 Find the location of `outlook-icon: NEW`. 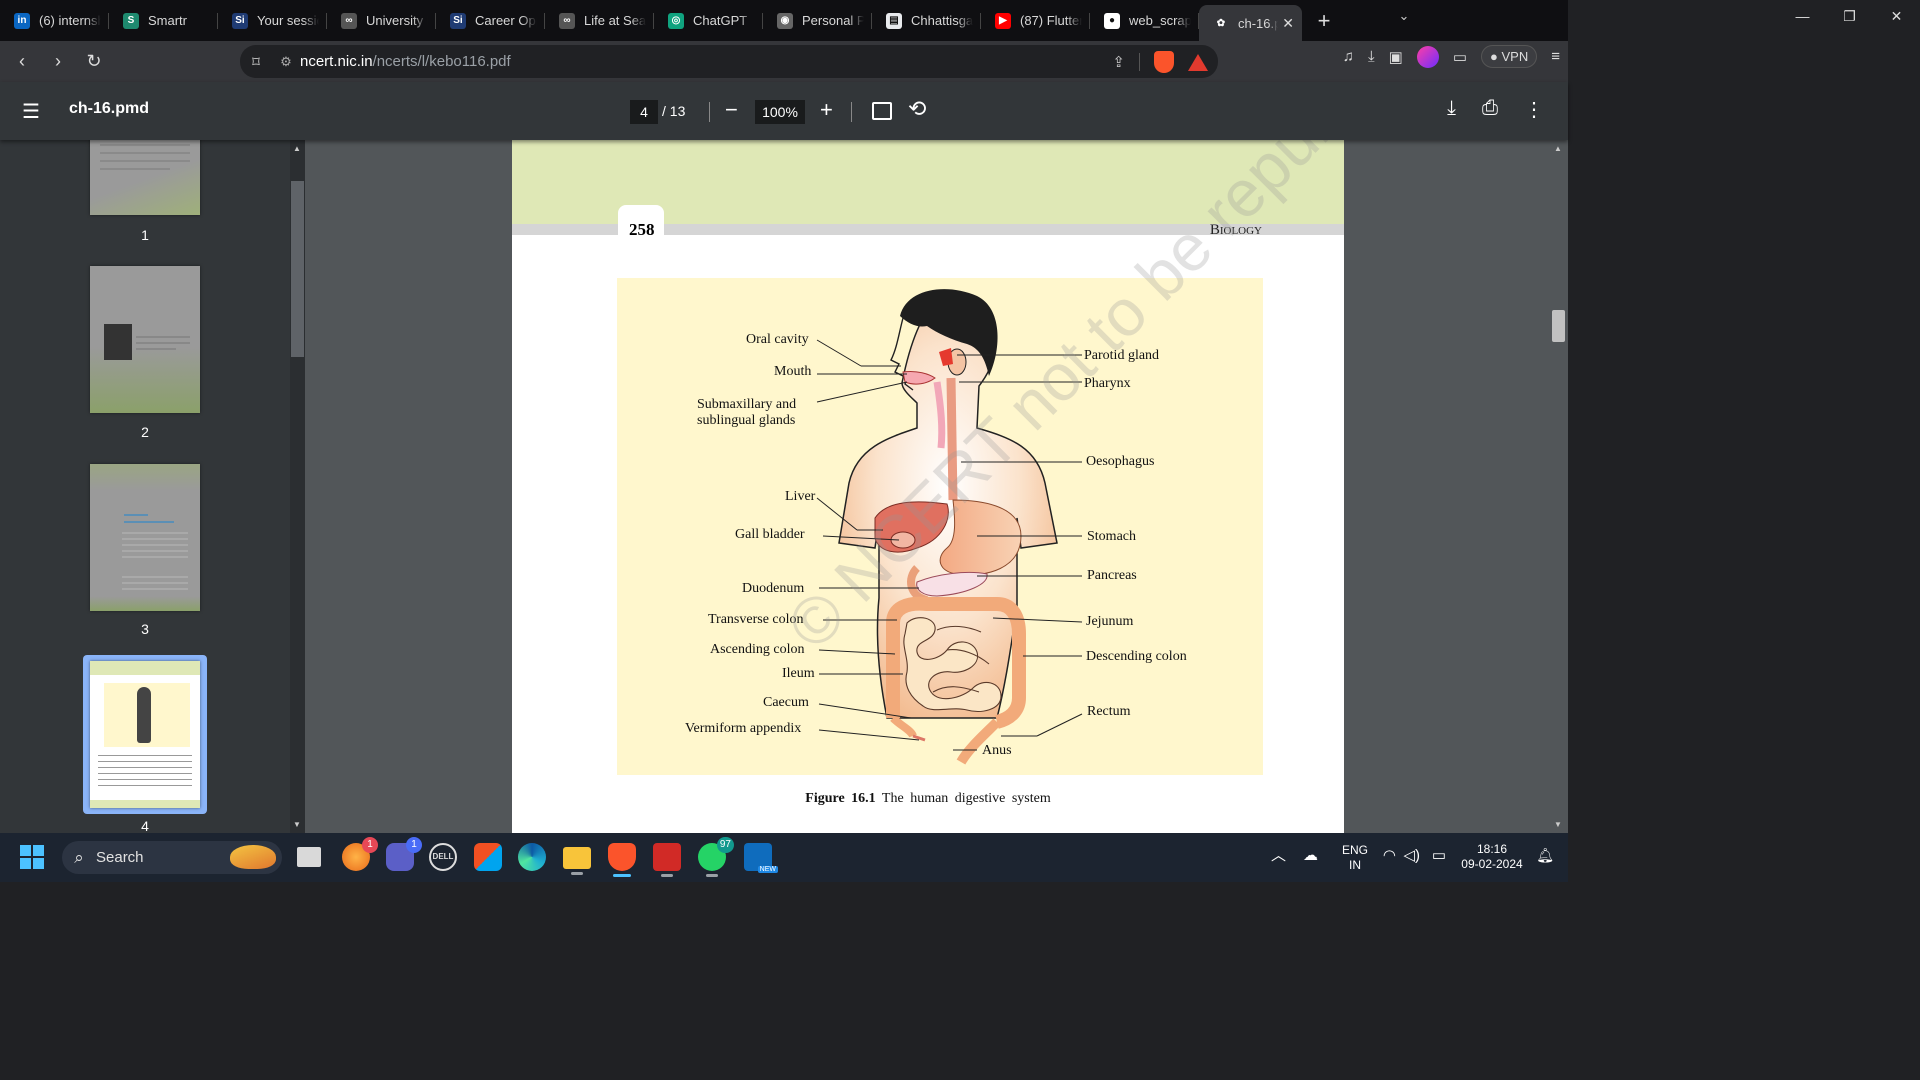

outlook-icon: NEW is located at coordinates (761, 858).